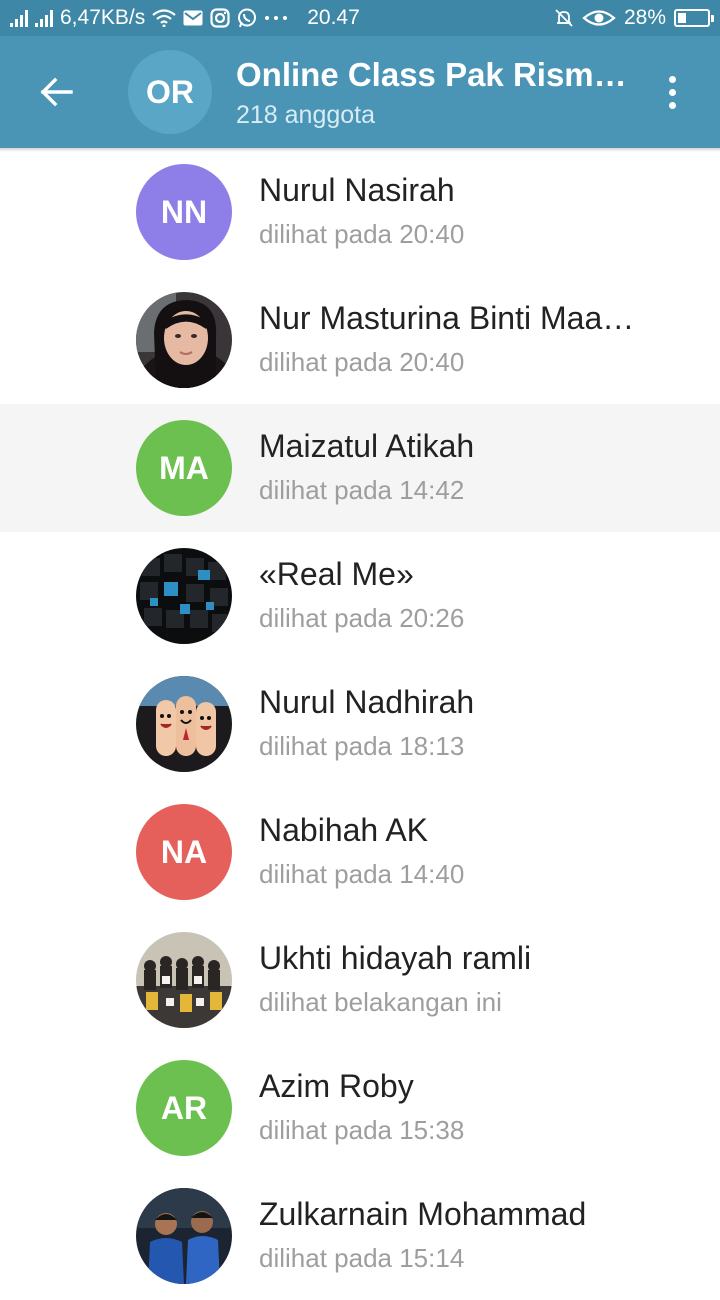 Image resolution: width=720 pixels, height=1300 pixels. Describe the element at coordinates (360, 852) in the screenshot. I see `member-row-nabihah-ak: NA Nabihah AK dilihat pada 14:40` at that location.